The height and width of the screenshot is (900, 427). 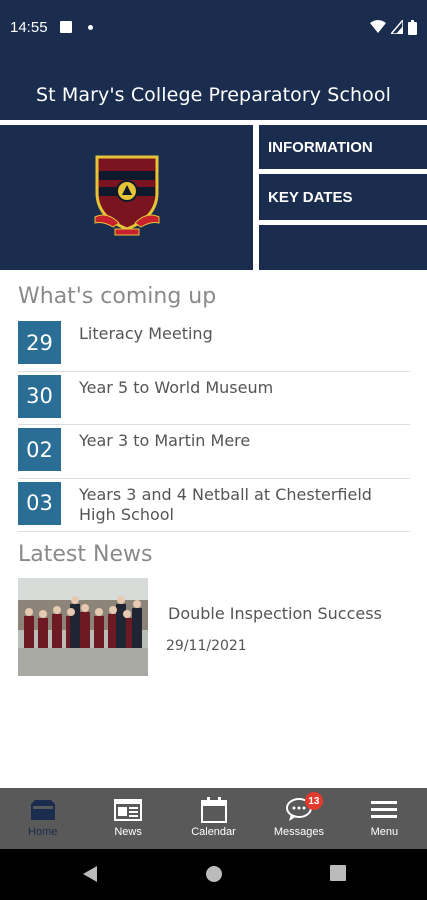 What do you see at coordinates (29, 27) in the screenshot?
I see `status-time: 14:55` at bounding box center [29, 27].